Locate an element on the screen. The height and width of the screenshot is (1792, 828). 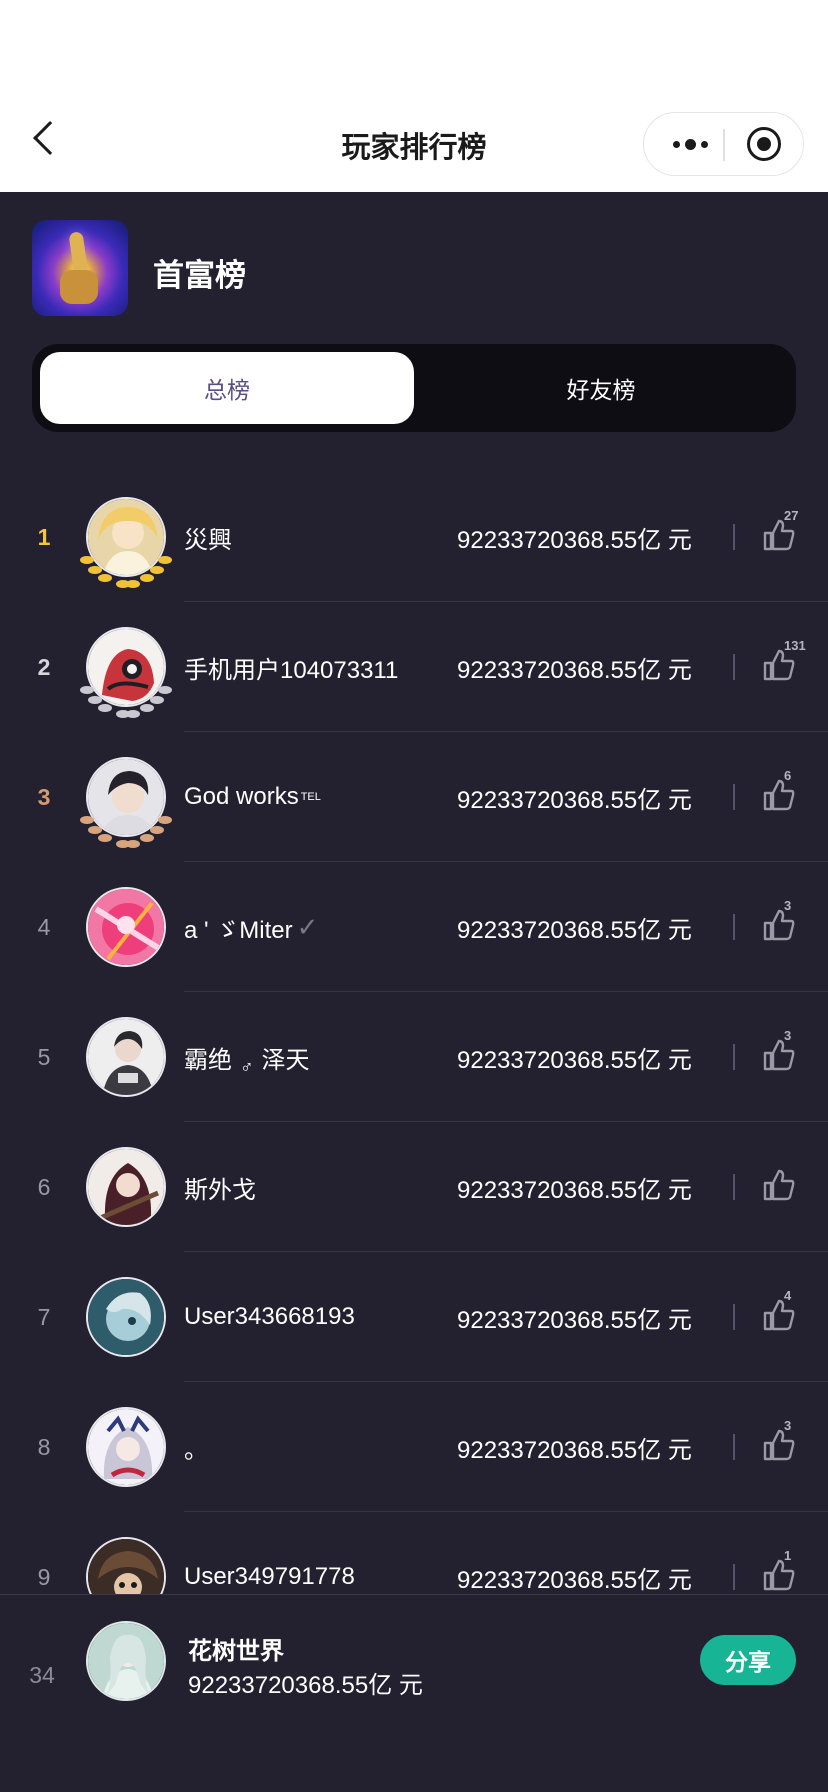
tab-overall: 总榜 is located at coordinates (227, 388).